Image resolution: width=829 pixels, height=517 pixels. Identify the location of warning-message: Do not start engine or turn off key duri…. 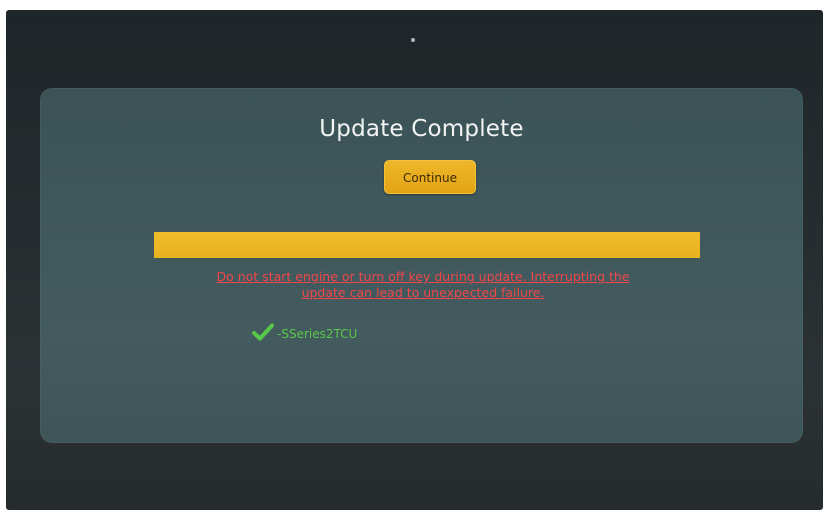
(423, 285).